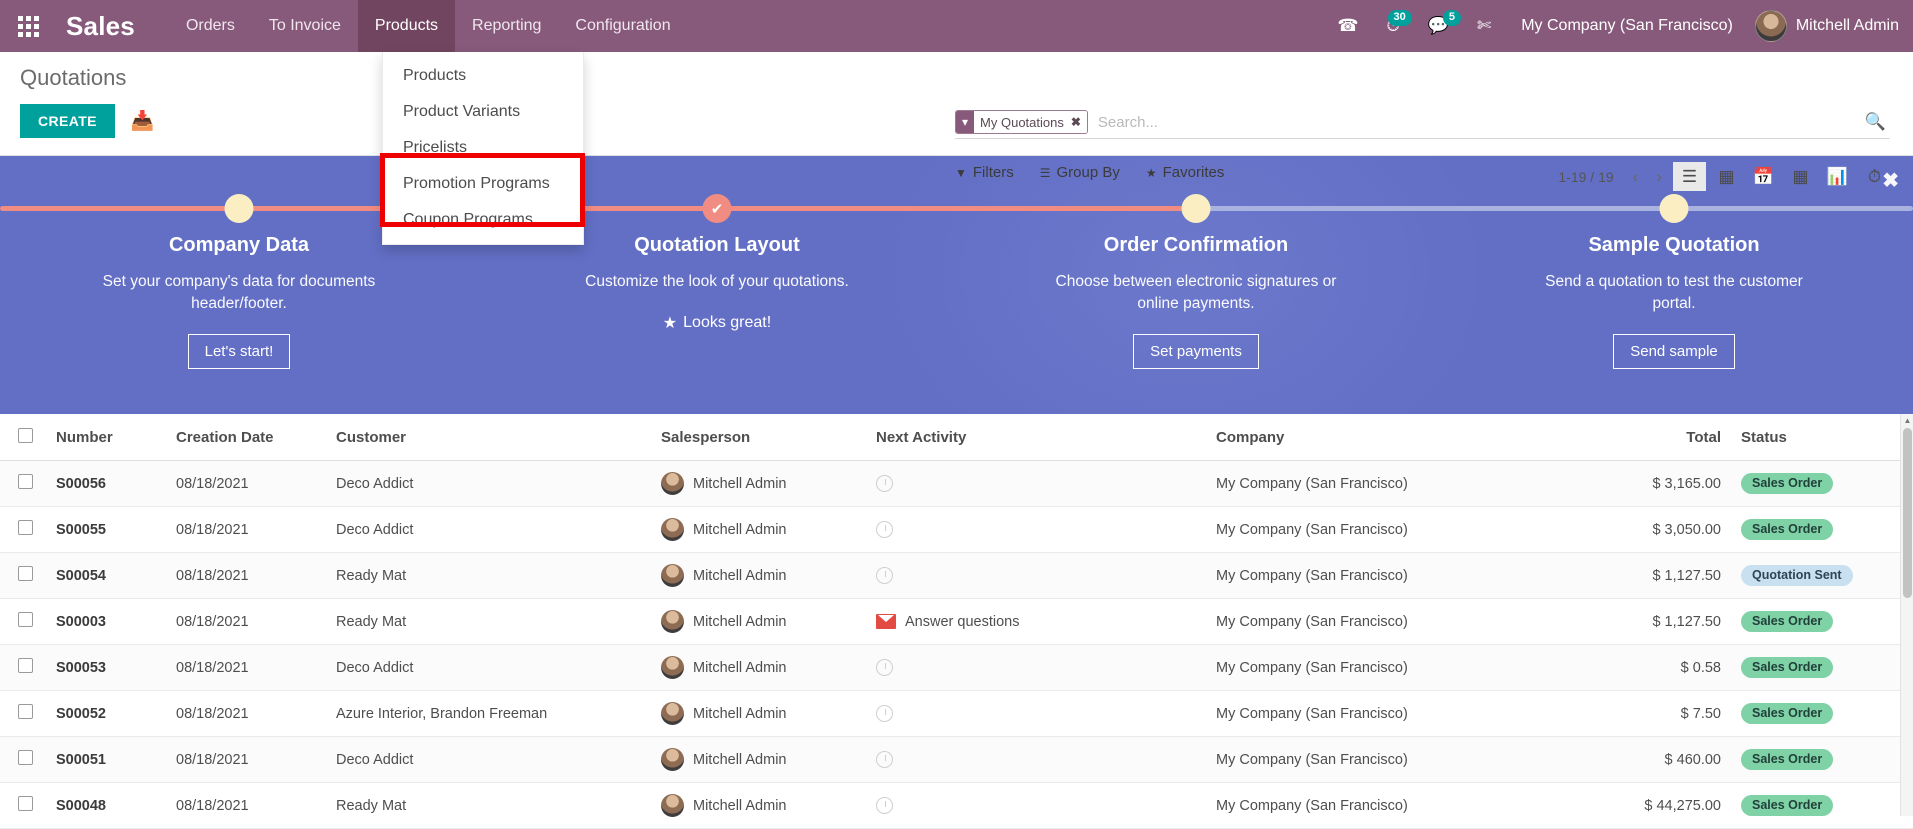  What do you see at coordinates (81, 806) in the screenshot?
I see `order-number-link: S00048` at bounding box center [81, 806].